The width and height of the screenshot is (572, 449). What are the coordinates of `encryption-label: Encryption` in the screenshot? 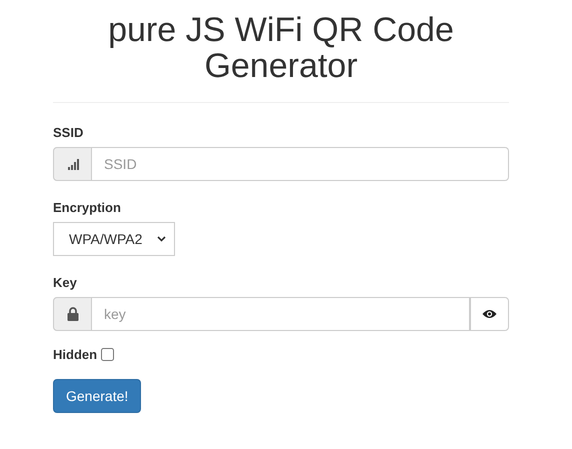 It's located at (87, 207).